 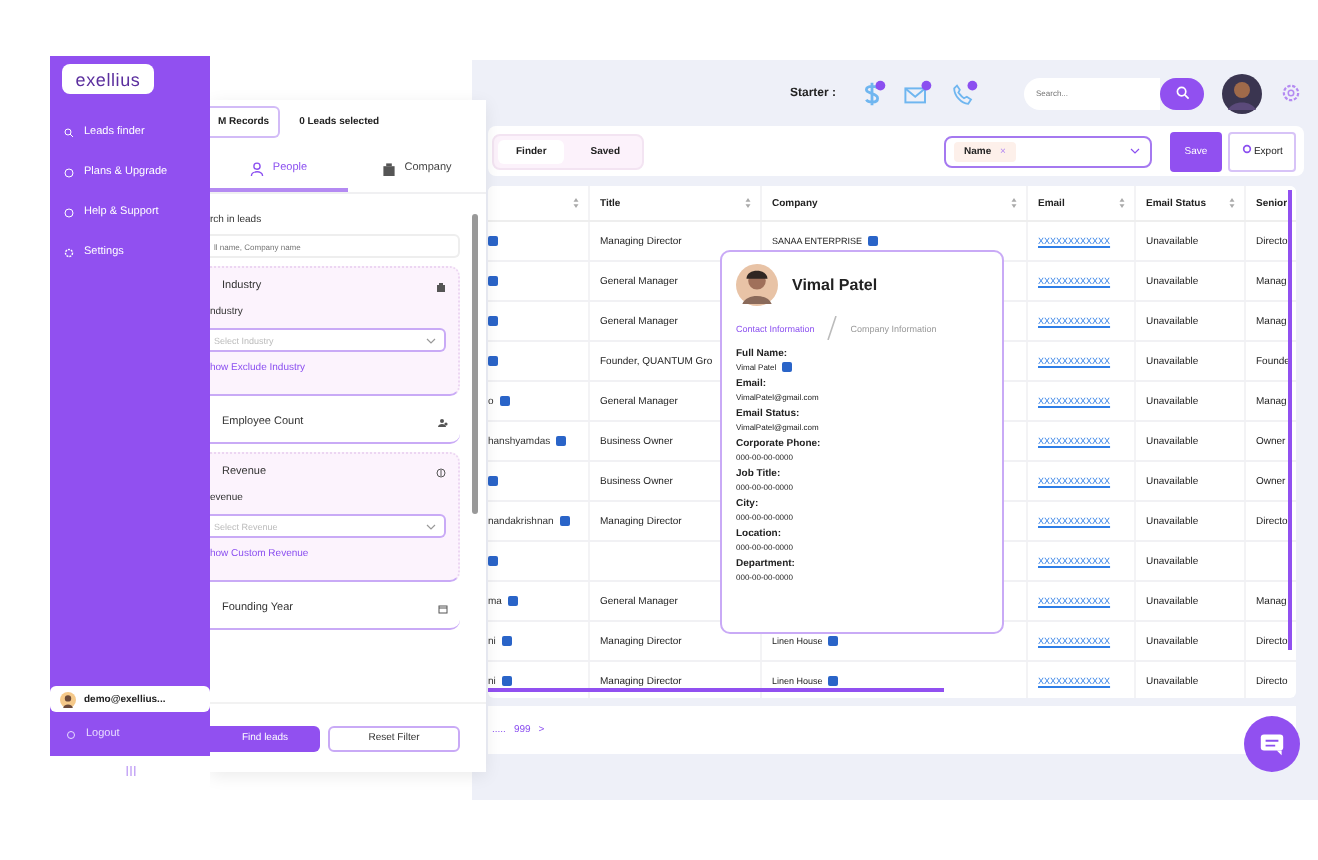 I want to click on coin-icon, so click(x=441, y=472).